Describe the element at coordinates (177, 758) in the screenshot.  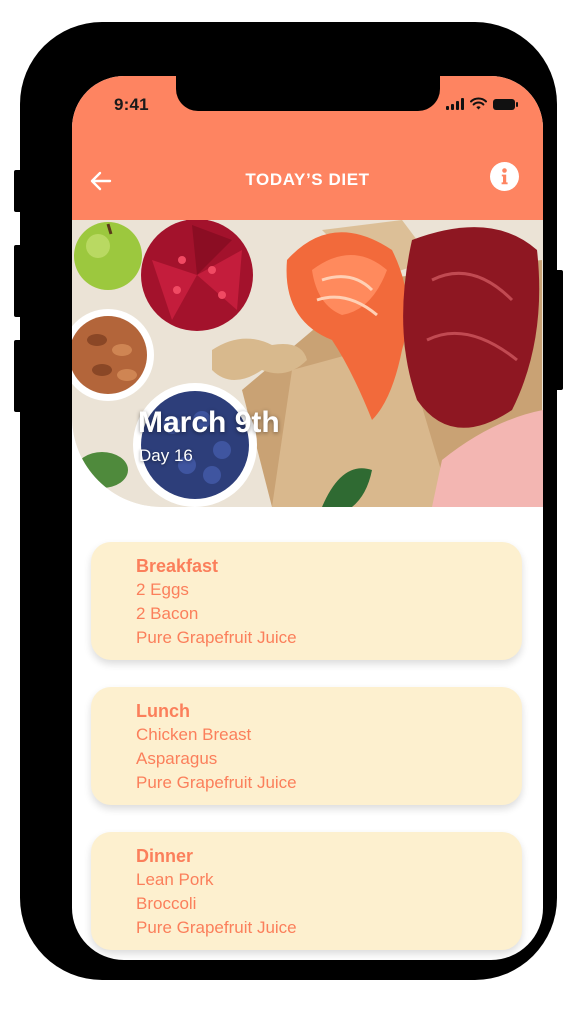
I see `meal-item: Asparagus` at that location.